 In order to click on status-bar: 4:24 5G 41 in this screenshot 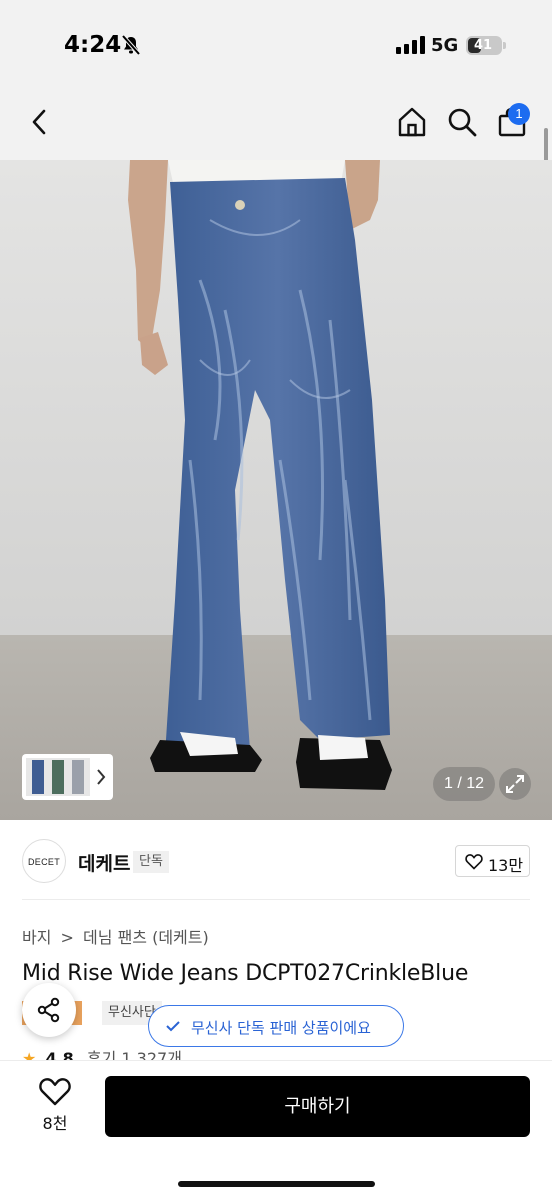, I will do `click(276, 45)`.